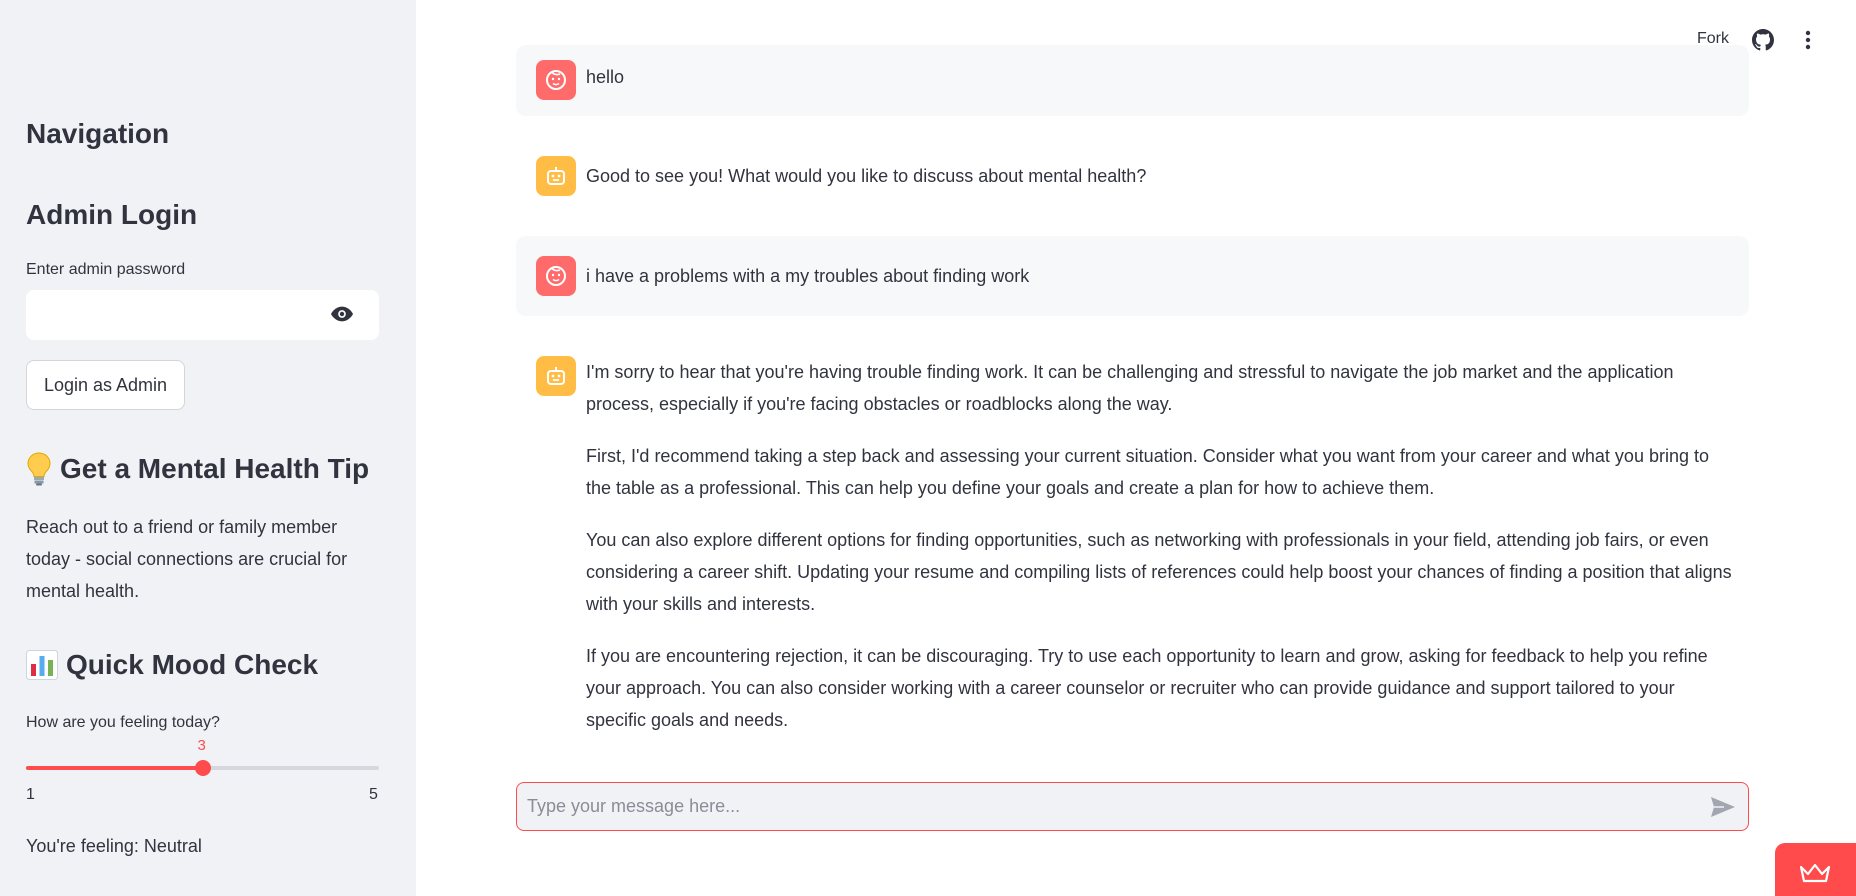 The image size is (1856, 896). I want to click on mood-question-label: How are you feeling today?, so click(123, 722).